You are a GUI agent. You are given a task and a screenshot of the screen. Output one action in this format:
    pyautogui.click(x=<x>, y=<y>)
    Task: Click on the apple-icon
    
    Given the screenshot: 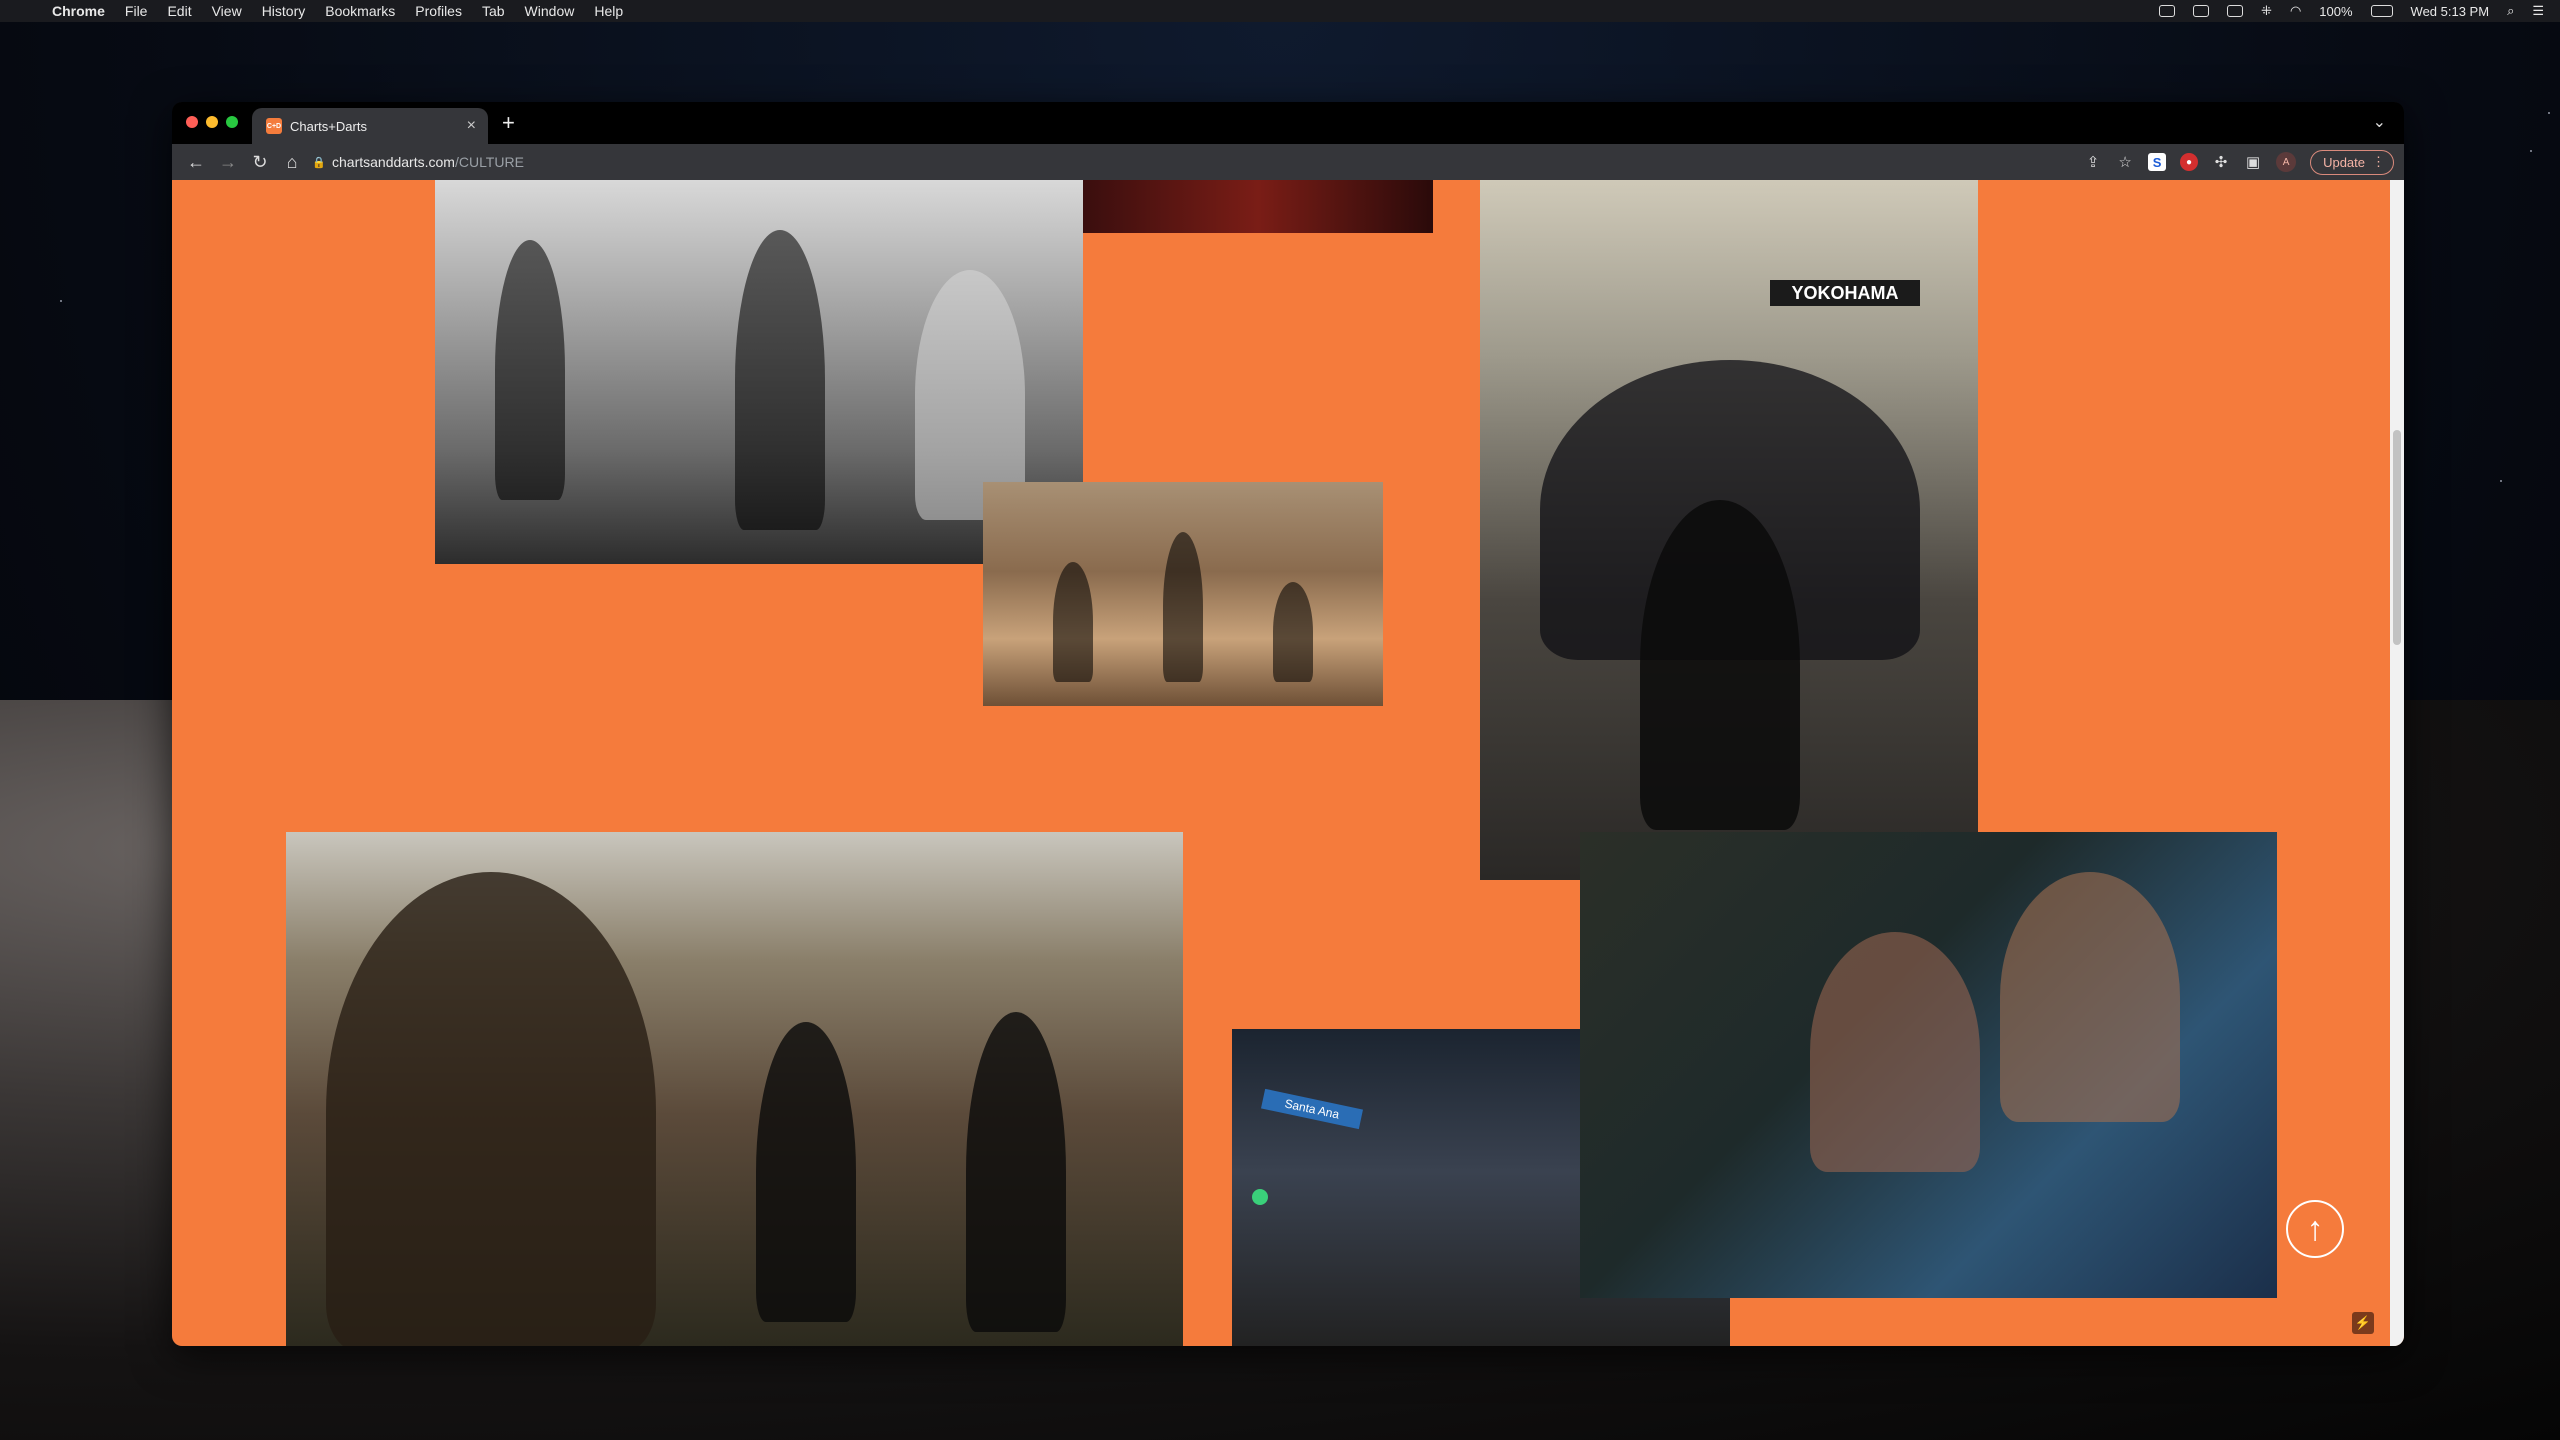 What is the action you would take?
    pyautogui.click(x=27, y=11)
    